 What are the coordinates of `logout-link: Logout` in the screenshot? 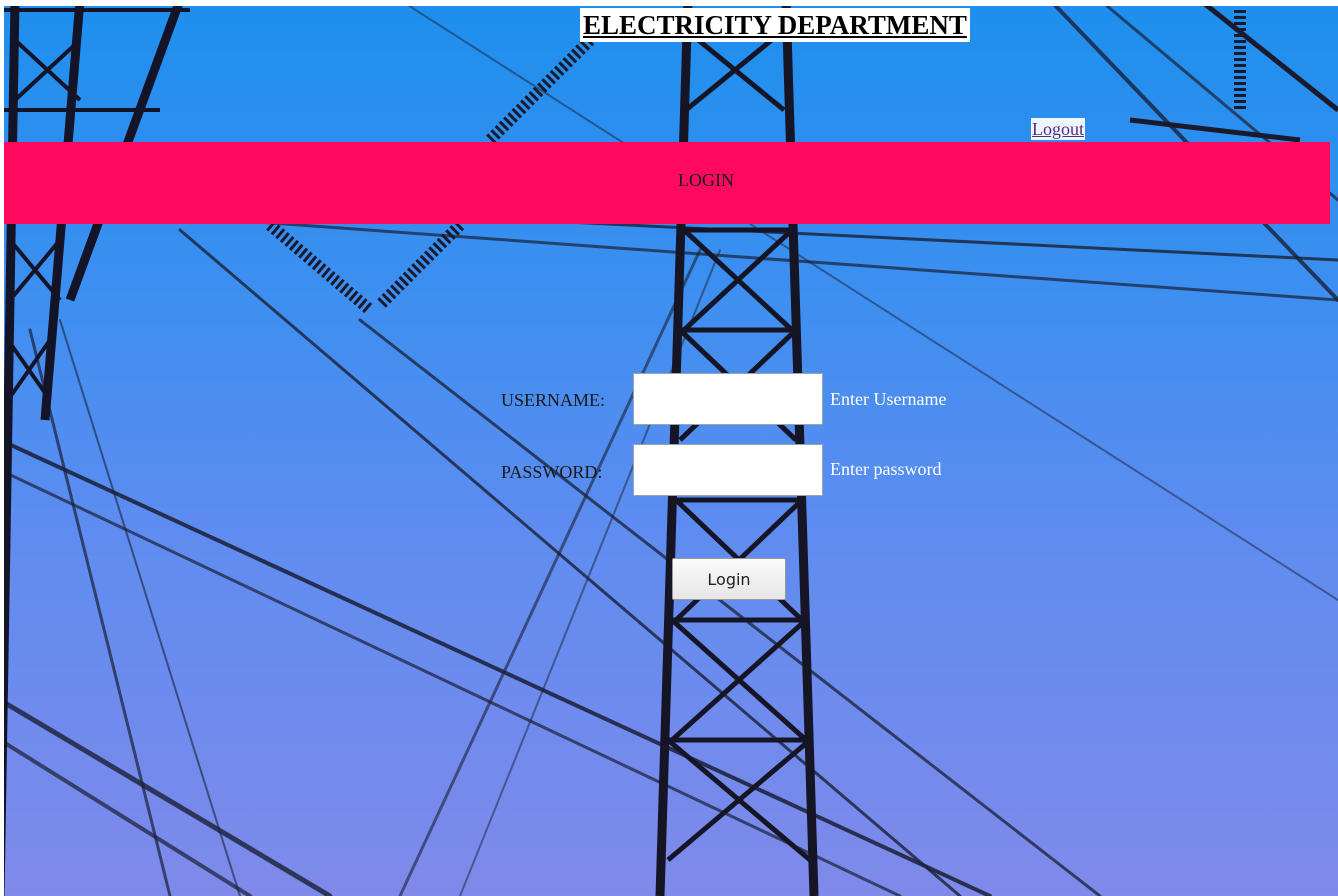 It's located at (1058, 129).